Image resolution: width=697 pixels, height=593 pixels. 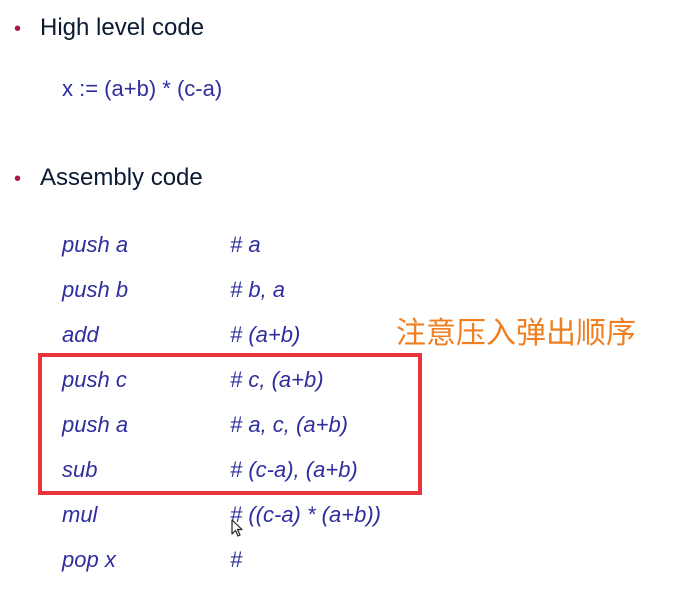 What do you see at coordinates (258, 289) in the screenshot?
I see `stack-comment: # b, a` at bounding box center [258, 289].